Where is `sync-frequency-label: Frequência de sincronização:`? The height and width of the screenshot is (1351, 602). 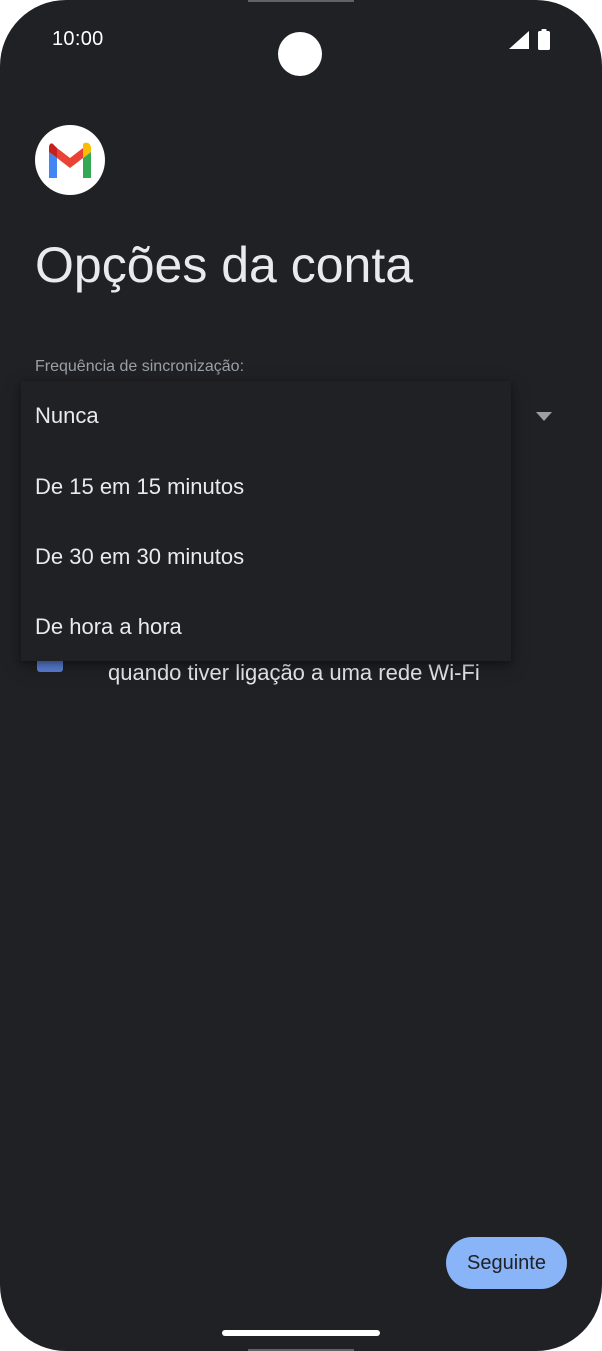
sync-frequency-label: Frequência de sincronização: is located at coordinates (140, 366).